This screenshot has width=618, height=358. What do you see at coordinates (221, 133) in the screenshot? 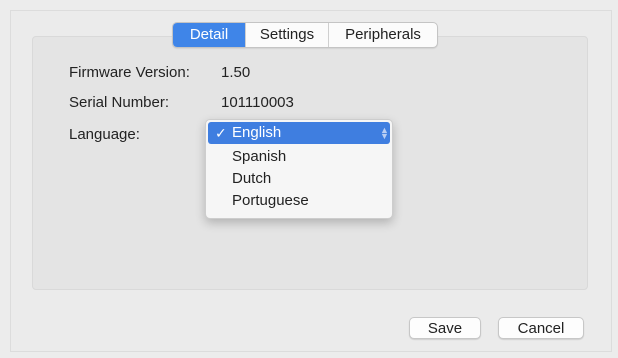
I see `checkmark-icon: ✓` at bounding box center [221, 133].